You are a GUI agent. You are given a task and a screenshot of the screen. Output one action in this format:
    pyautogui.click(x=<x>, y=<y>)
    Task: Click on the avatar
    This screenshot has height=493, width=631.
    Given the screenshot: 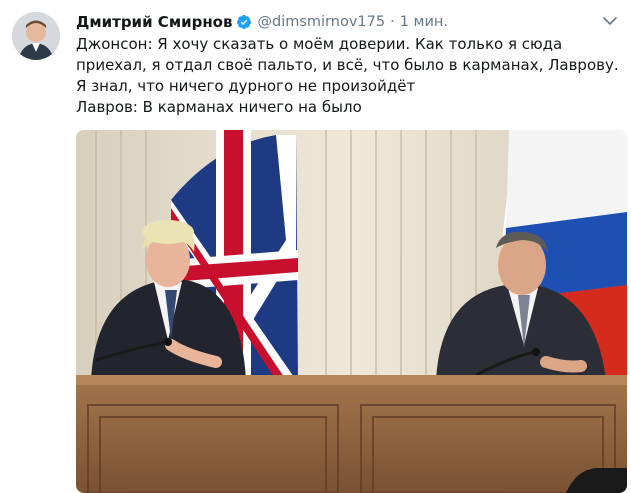 What is the action you would take?
    pyautogui.click(x=36, y=36)
    